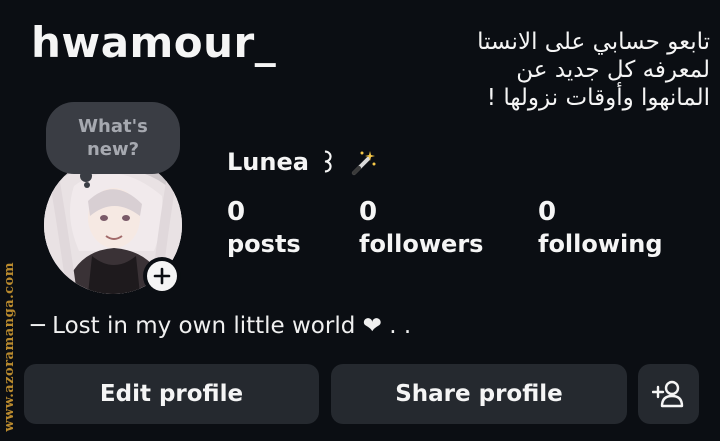 This screenshot has height=441, width=720. I want to click on note-bubble: What's new?, so click(113, 138).